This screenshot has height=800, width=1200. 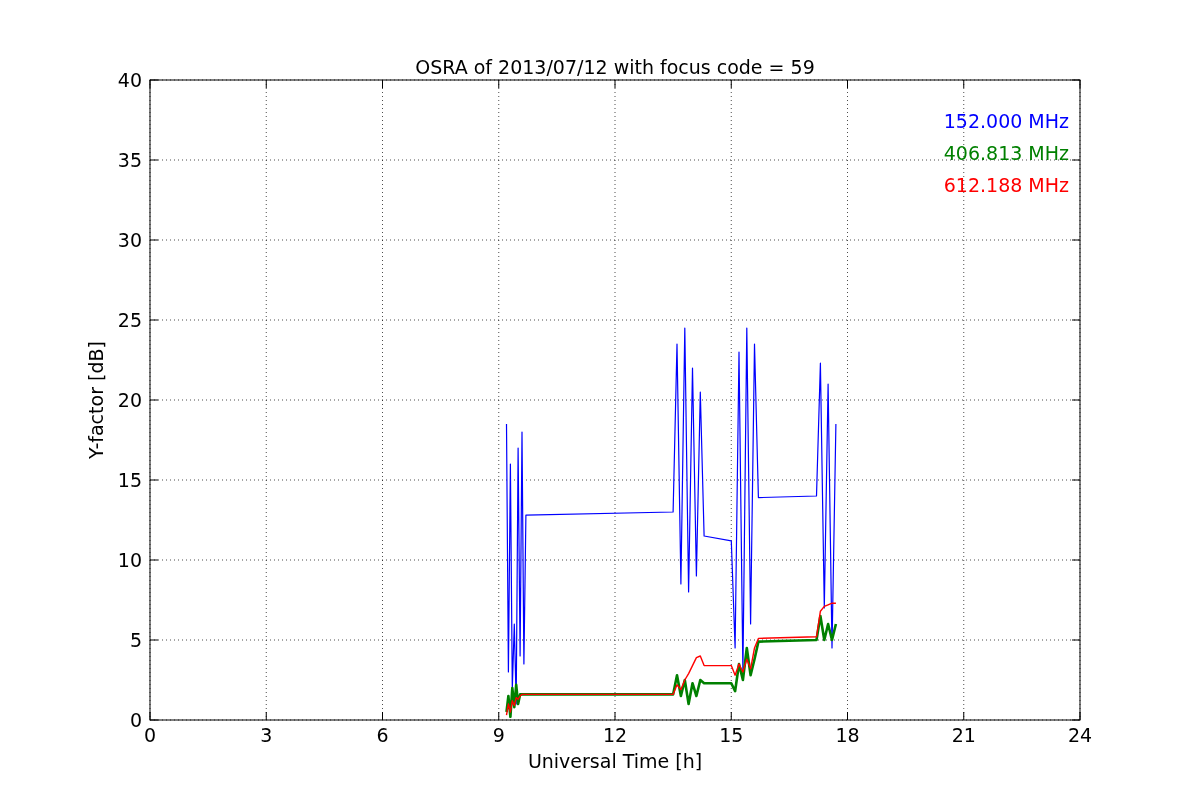 What do you see at coordinates (498, 735) in the screenshot?
I see `x-tick-label: 9` at bounding box center [498, 735].